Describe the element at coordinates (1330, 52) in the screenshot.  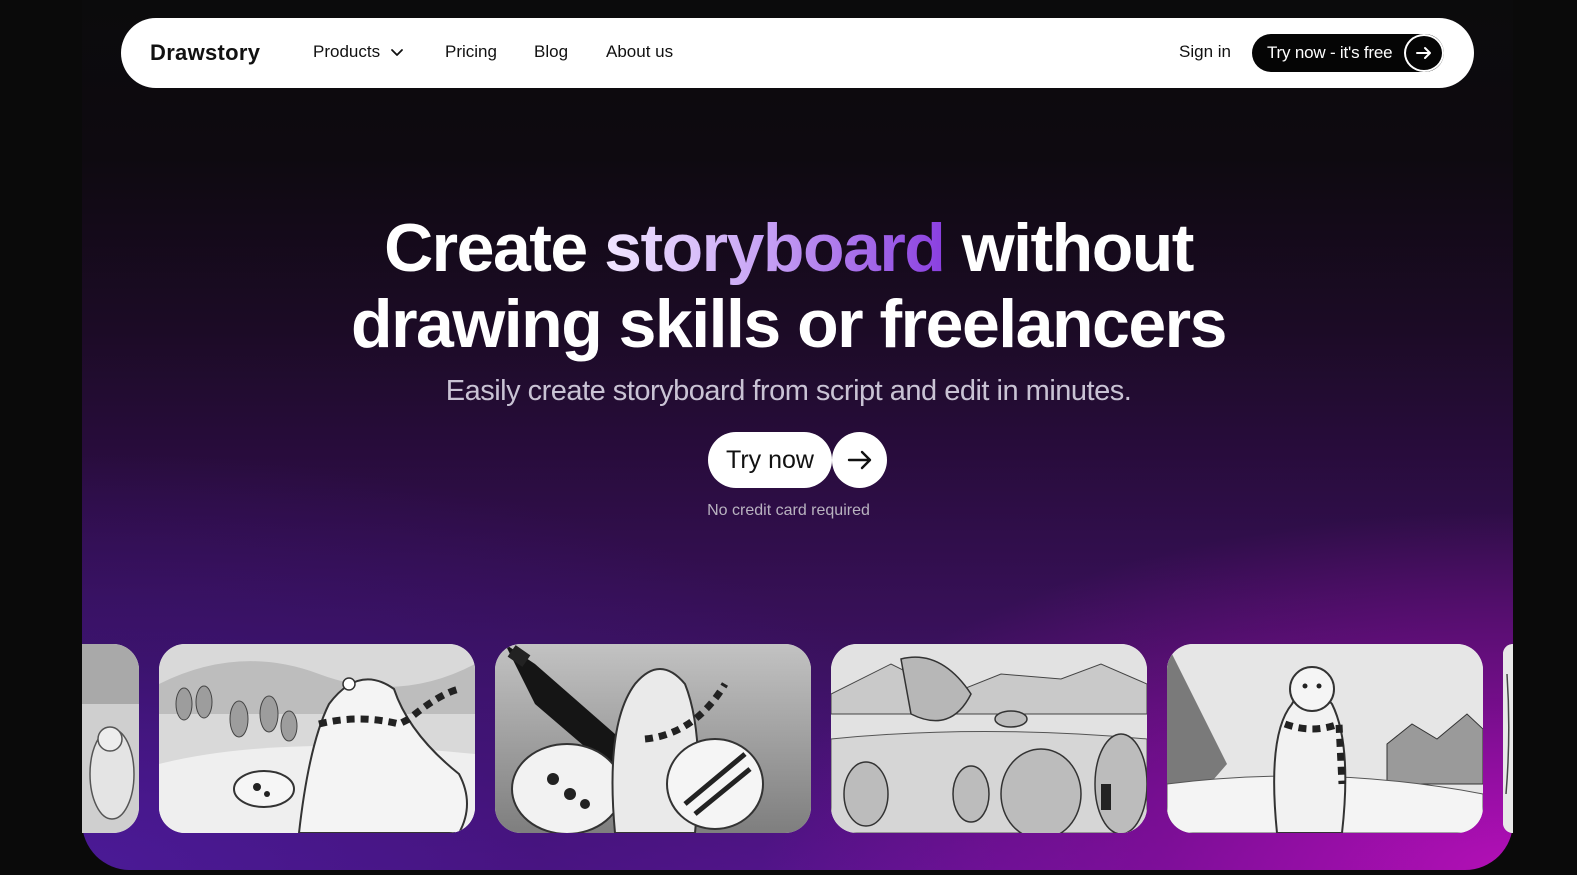
I see `try-free-label: Try now - it's free` at that location.